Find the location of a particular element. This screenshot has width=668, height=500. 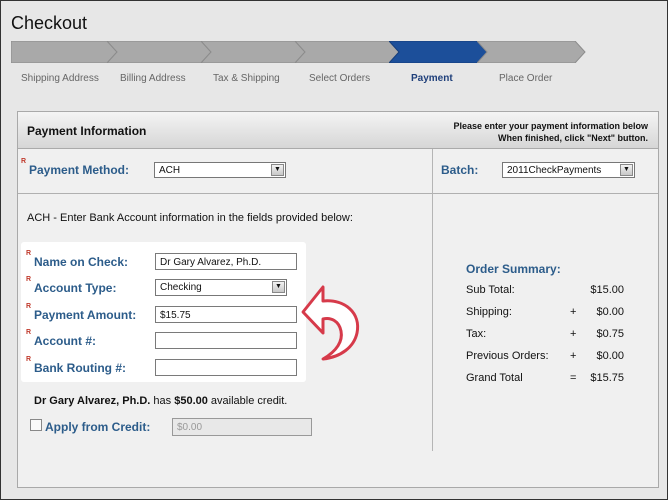

account-type-value: Checking is located at coordinates (181, 287).